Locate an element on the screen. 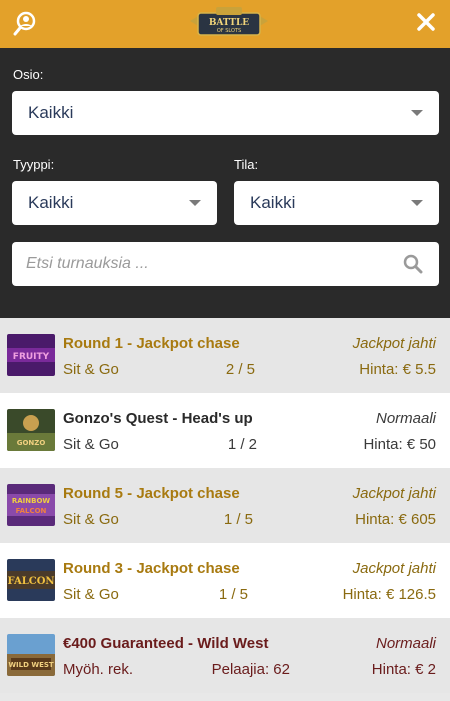 The image size is (450, 701). game-thumbnail: GONZO is located at coordinates (31, 430).